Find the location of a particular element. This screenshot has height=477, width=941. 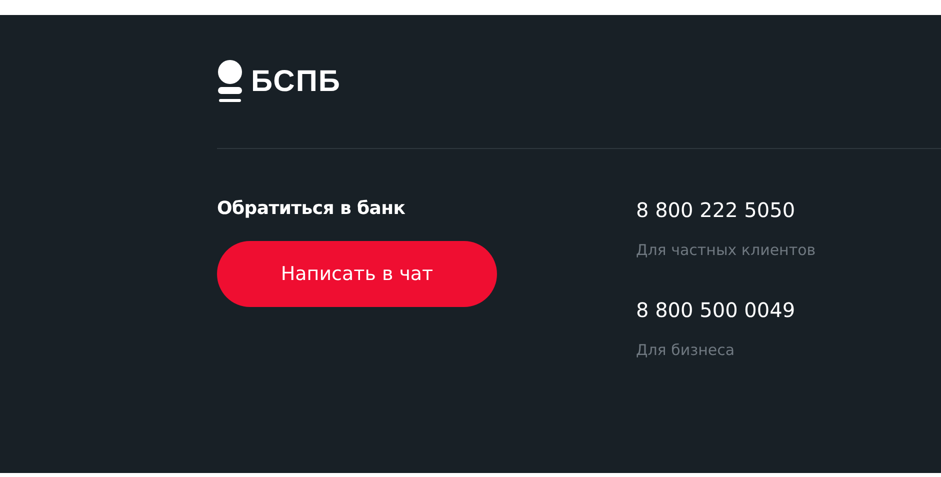

phone-label: Для бизнеса is located at coordinates (686, 350).